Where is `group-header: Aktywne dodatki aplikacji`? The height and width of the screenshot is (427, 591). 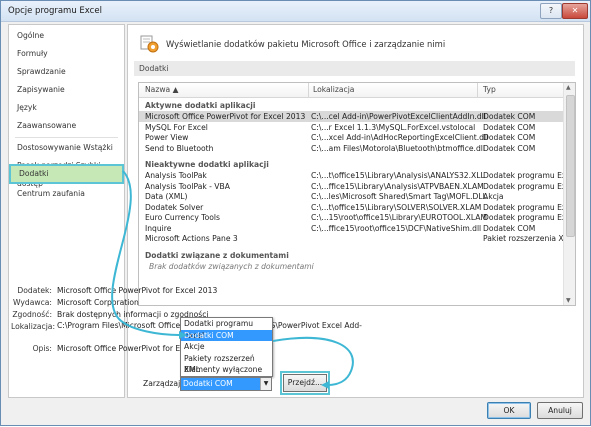 group-header: Aktywne dodatki aplikacji is located at coordinates (351, 105).